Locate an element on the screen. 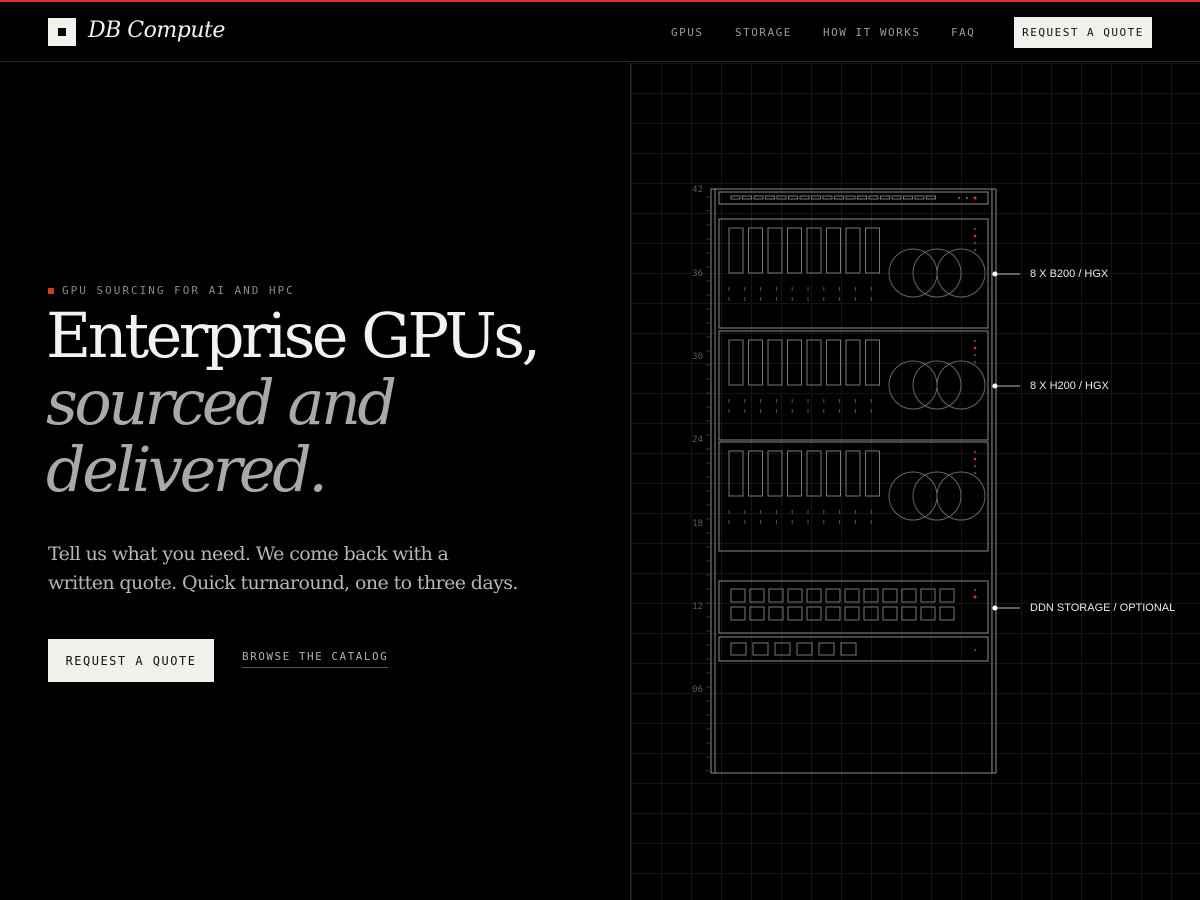 This screenshot has height=900, width=1200. management-unit is located at coordinates (853, 649).